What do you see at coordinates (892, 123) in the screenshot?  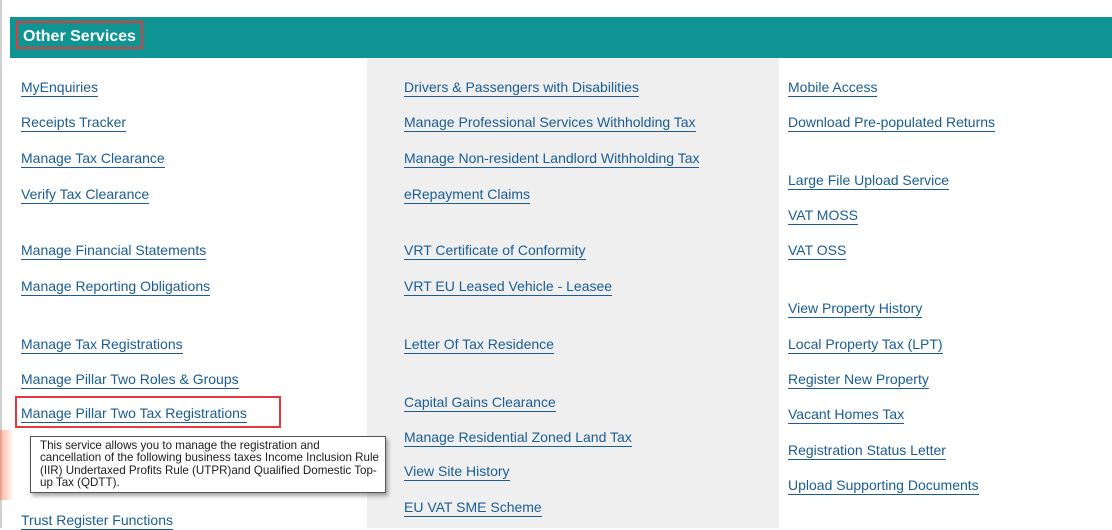 I see `link-download-pre-populated-returns: Download Pre-populated Returns` at bounding box center [892, 123].